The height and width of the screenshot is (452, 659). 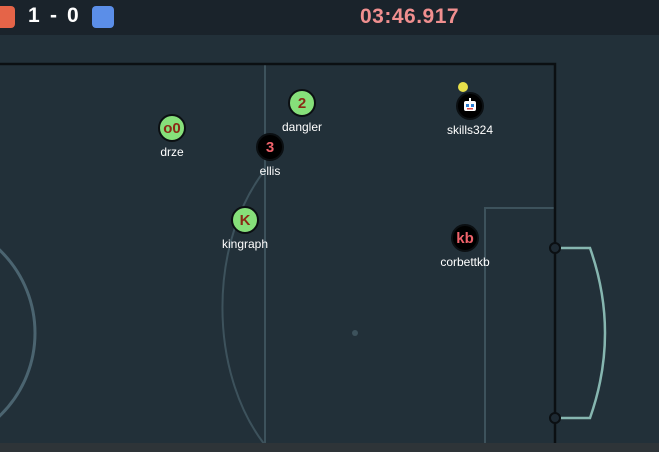 What do you see at coordinates (73, 15) in the screenshot?
I see `blue-score: 0` at bounding box center [73, 15].